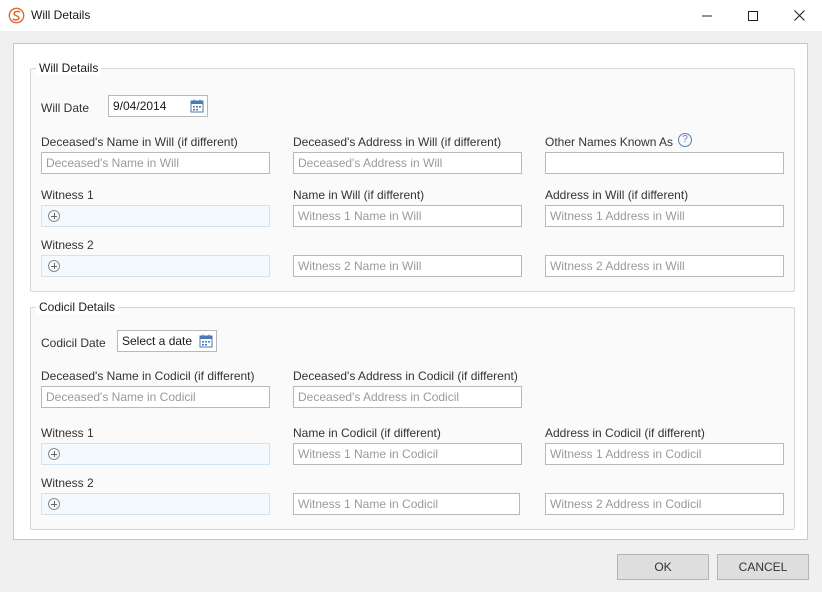 The image size is (822, 592). What do you see at coordinates (155, 397) in the screenshot?
I see `deceased-name-codicil-input: Deceased's Name in Codicil` at bounding box center [155, 397].